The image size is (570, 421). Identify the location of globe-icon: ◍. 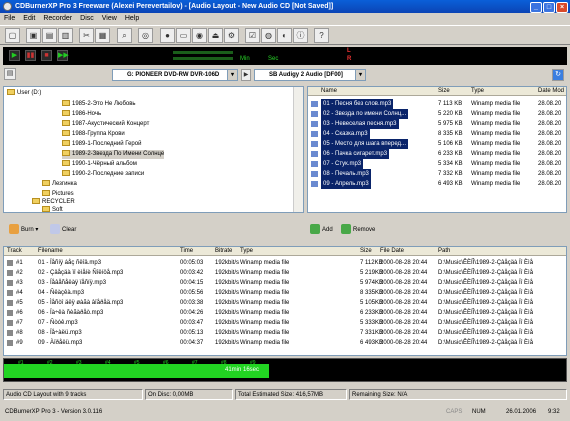
(268, 35).